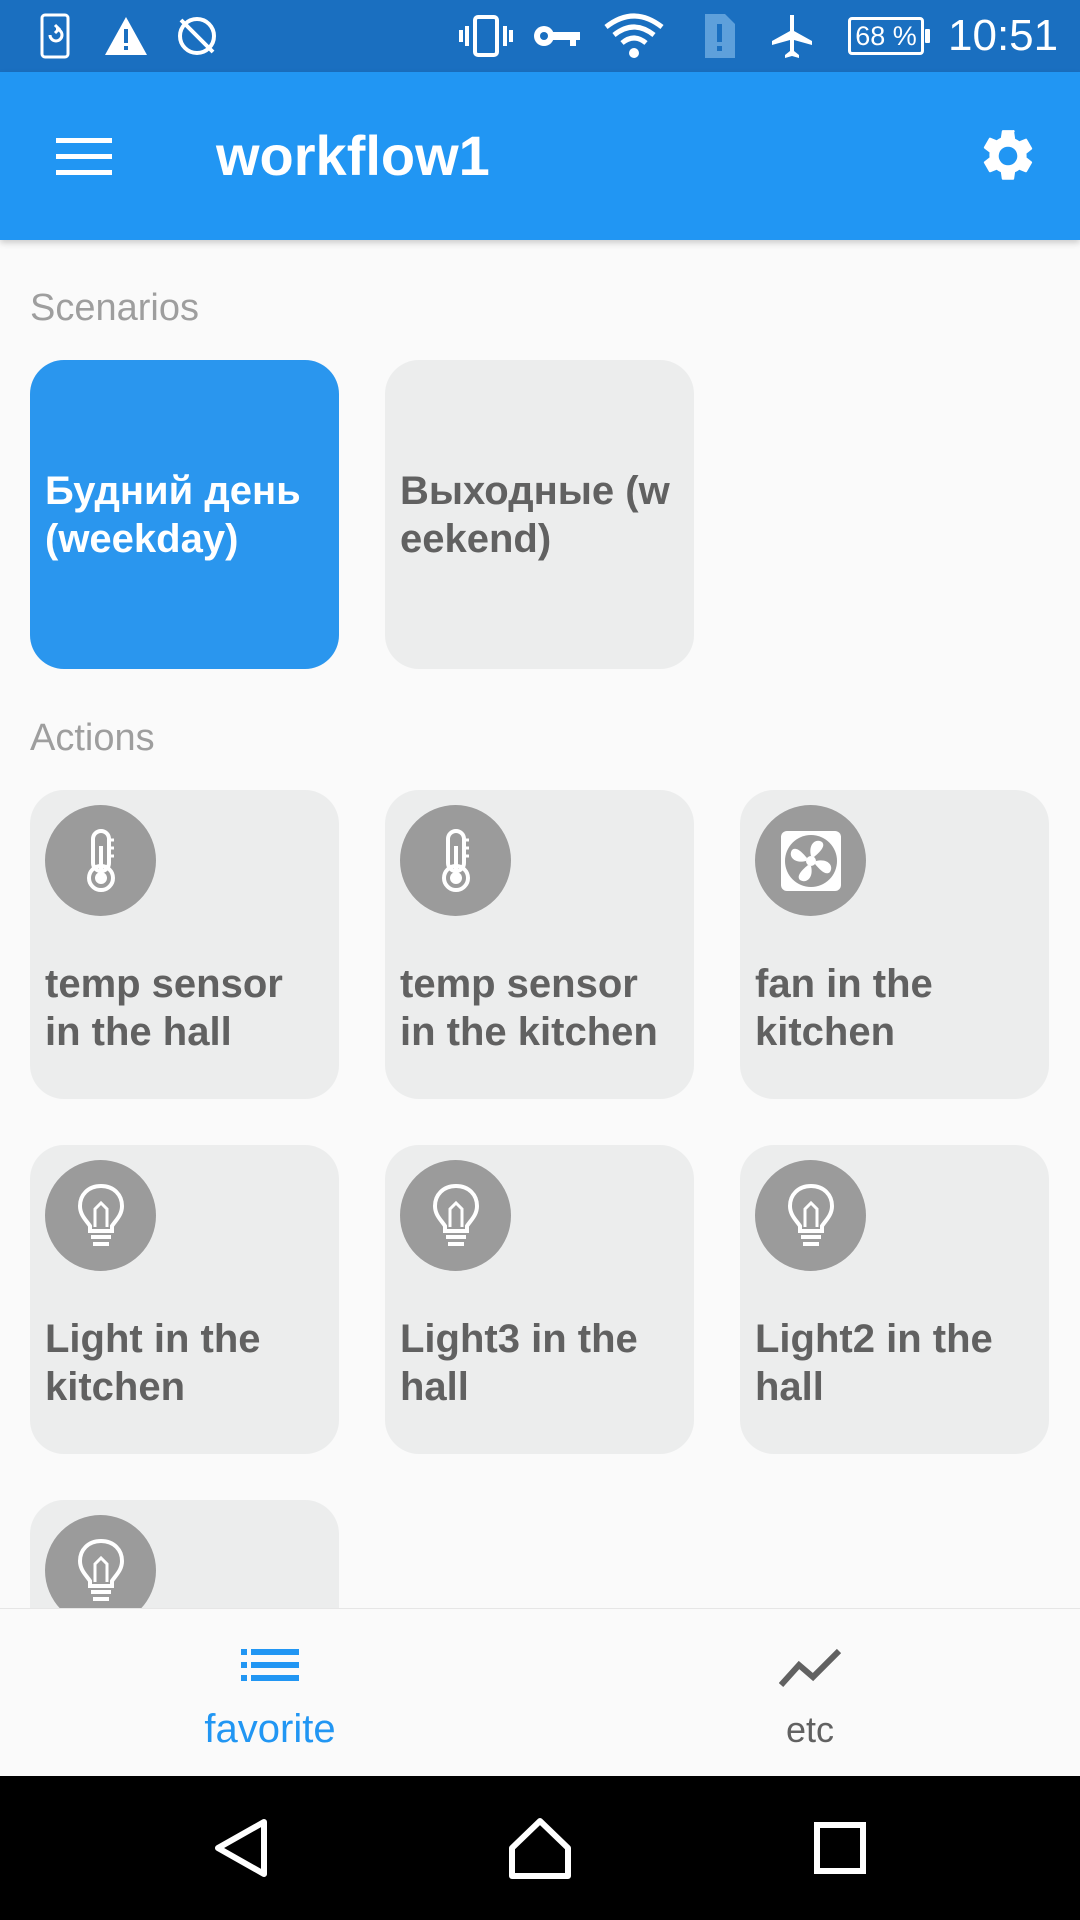 This screenshot has height=1920, width=1080. I want to click on scenario-card-weekday: Будний день(weekday), so click(184, 514).